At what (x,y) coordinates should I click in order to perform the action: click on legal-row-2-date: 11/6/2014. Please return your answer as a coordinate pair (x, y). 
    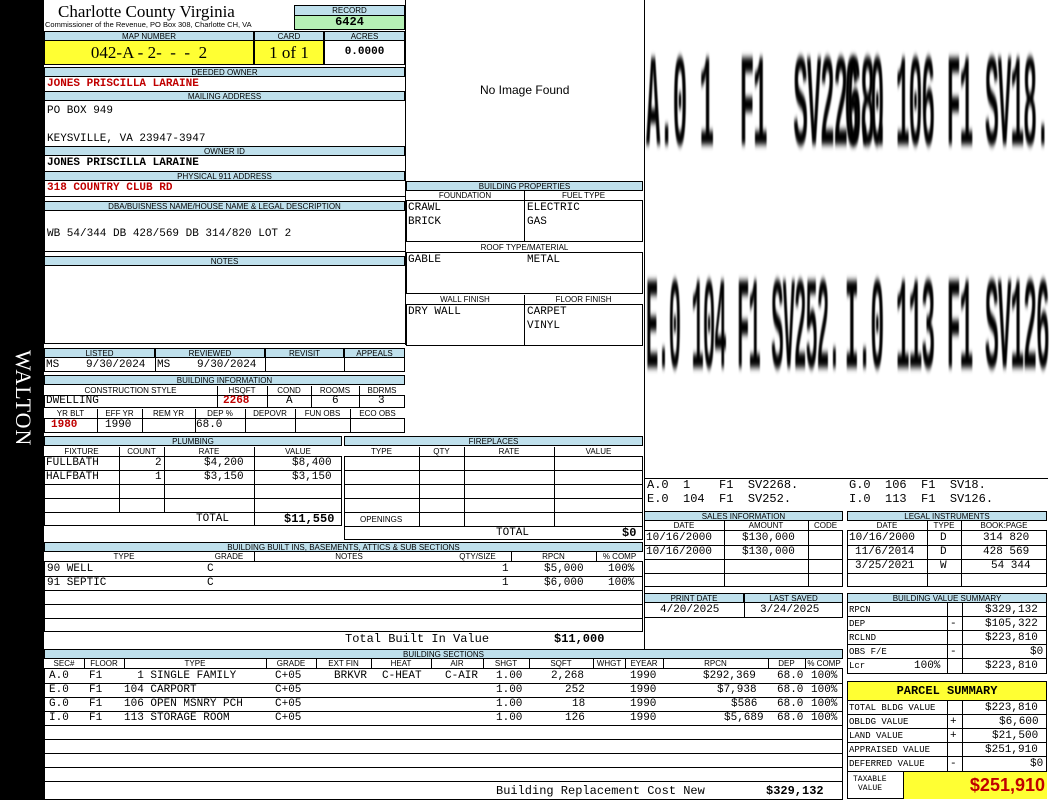
    Looking at the image, I should click on (885, 552).